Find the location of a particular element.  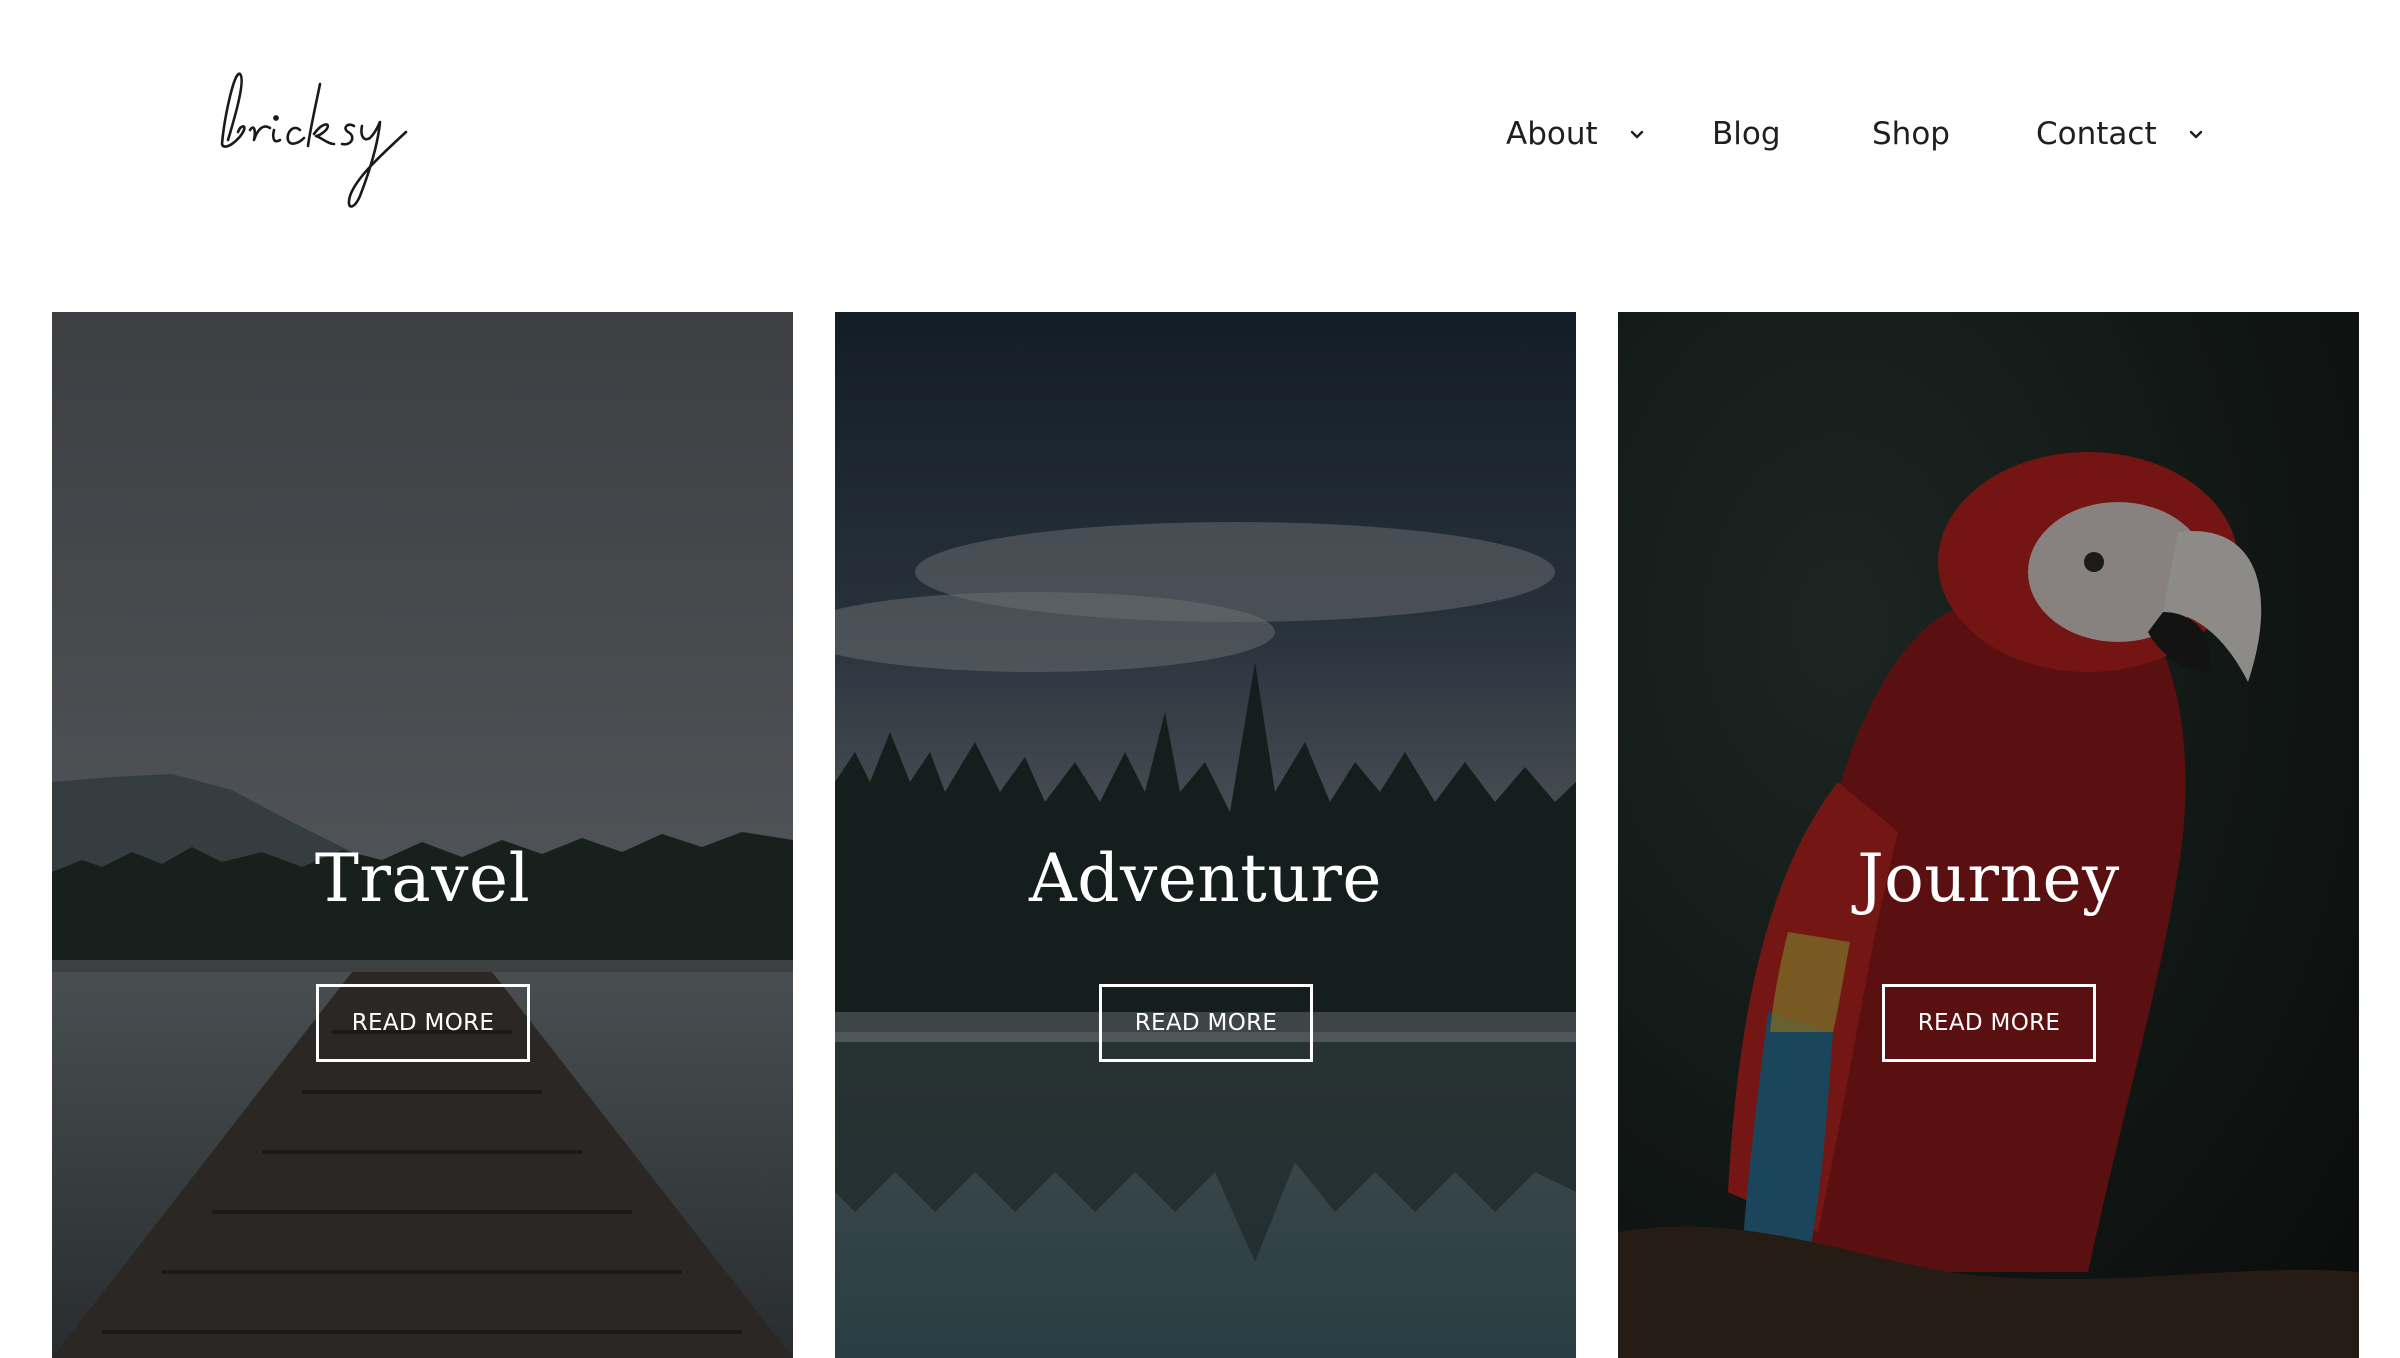

nav-item-label: Shop is located at coordinates (1911, 134).